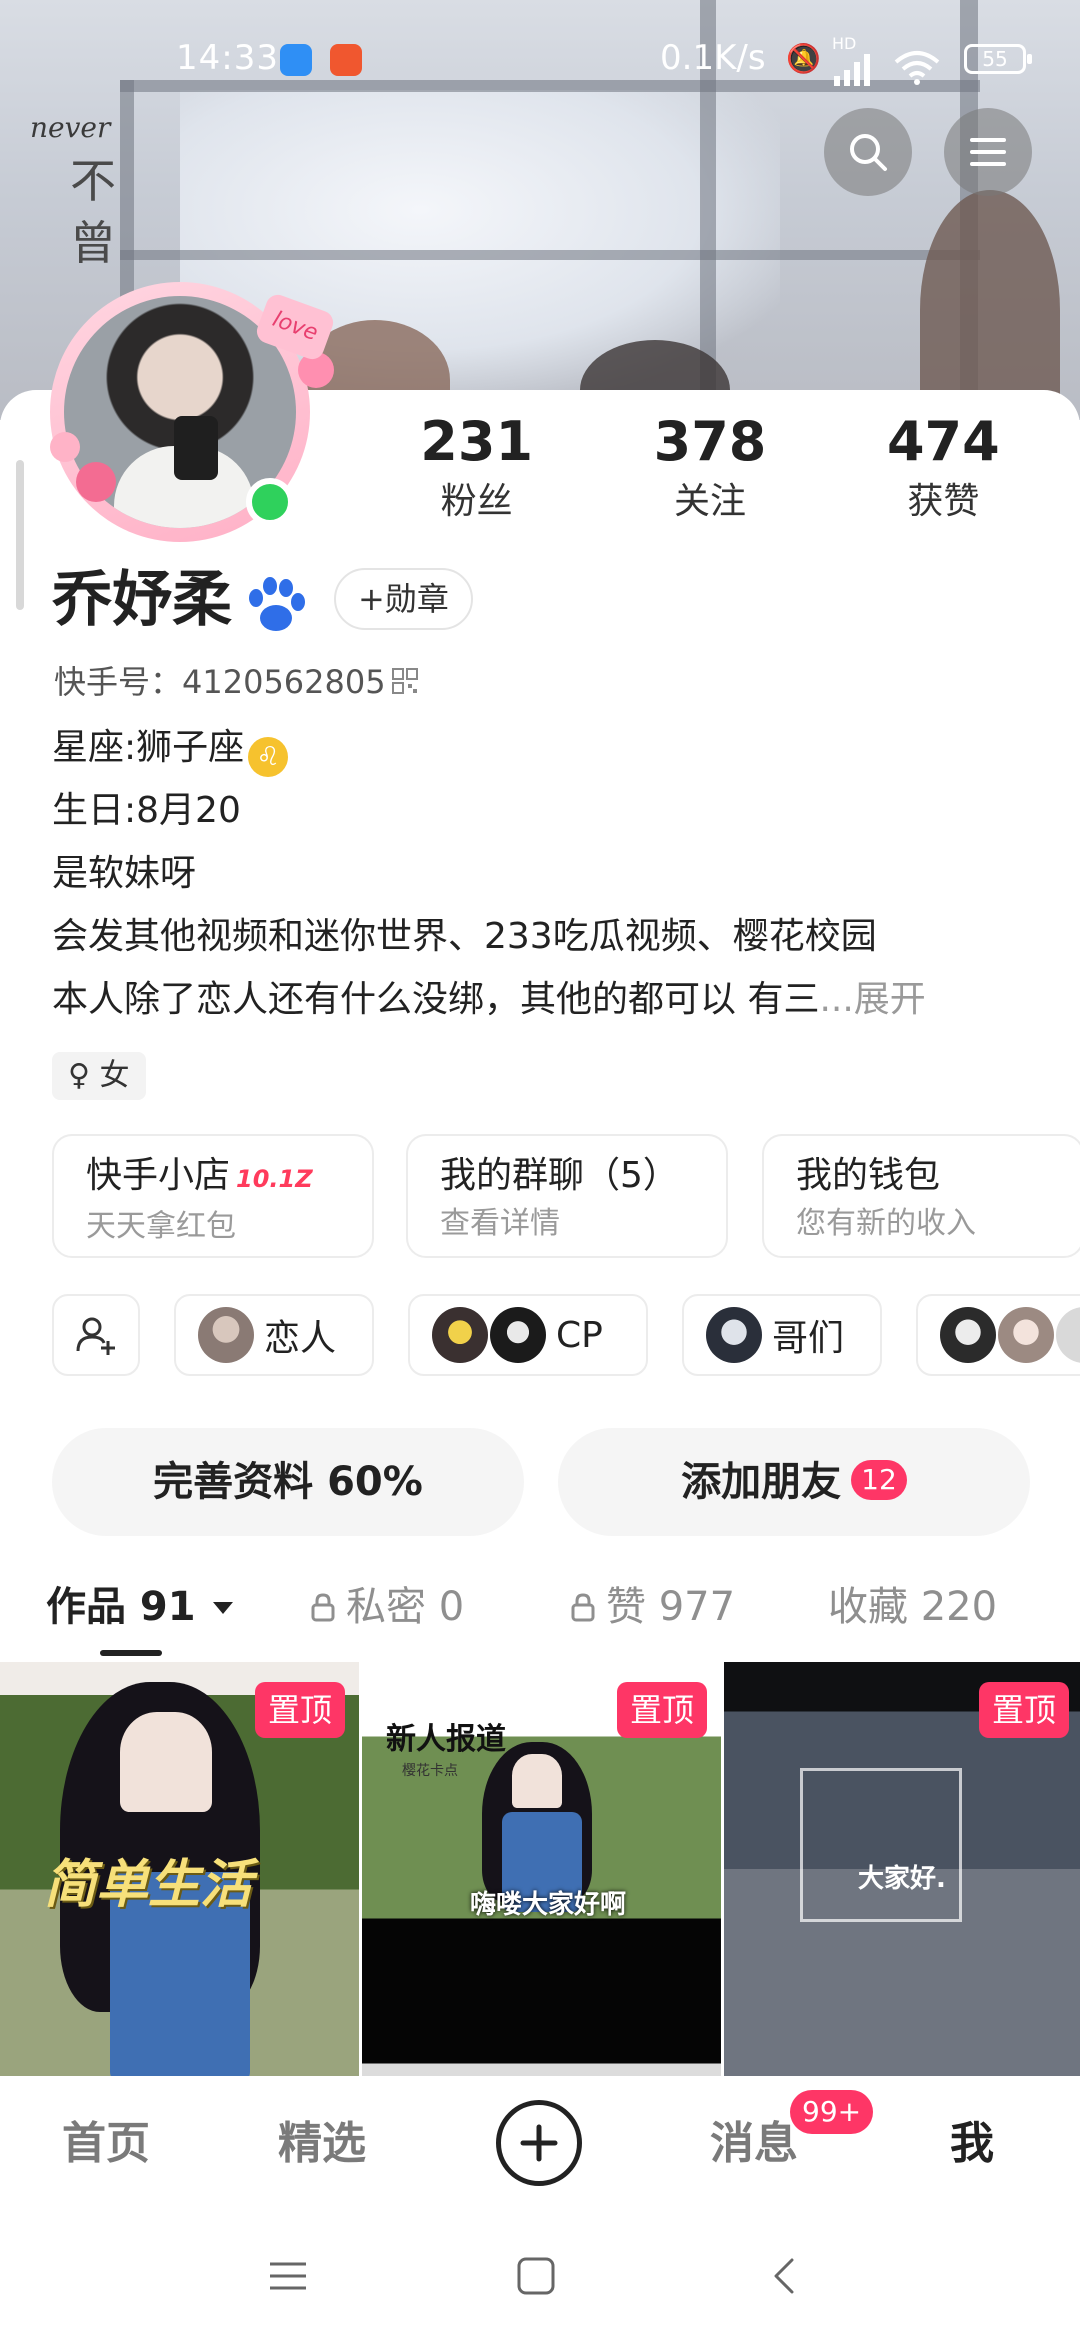 This screenshot has height=2340, width=1080. What do you see at coordinates (559, 1175) in the screenshot?
I see `feature-title: 我的群聊（5）` at bounding box center [559, 1175].